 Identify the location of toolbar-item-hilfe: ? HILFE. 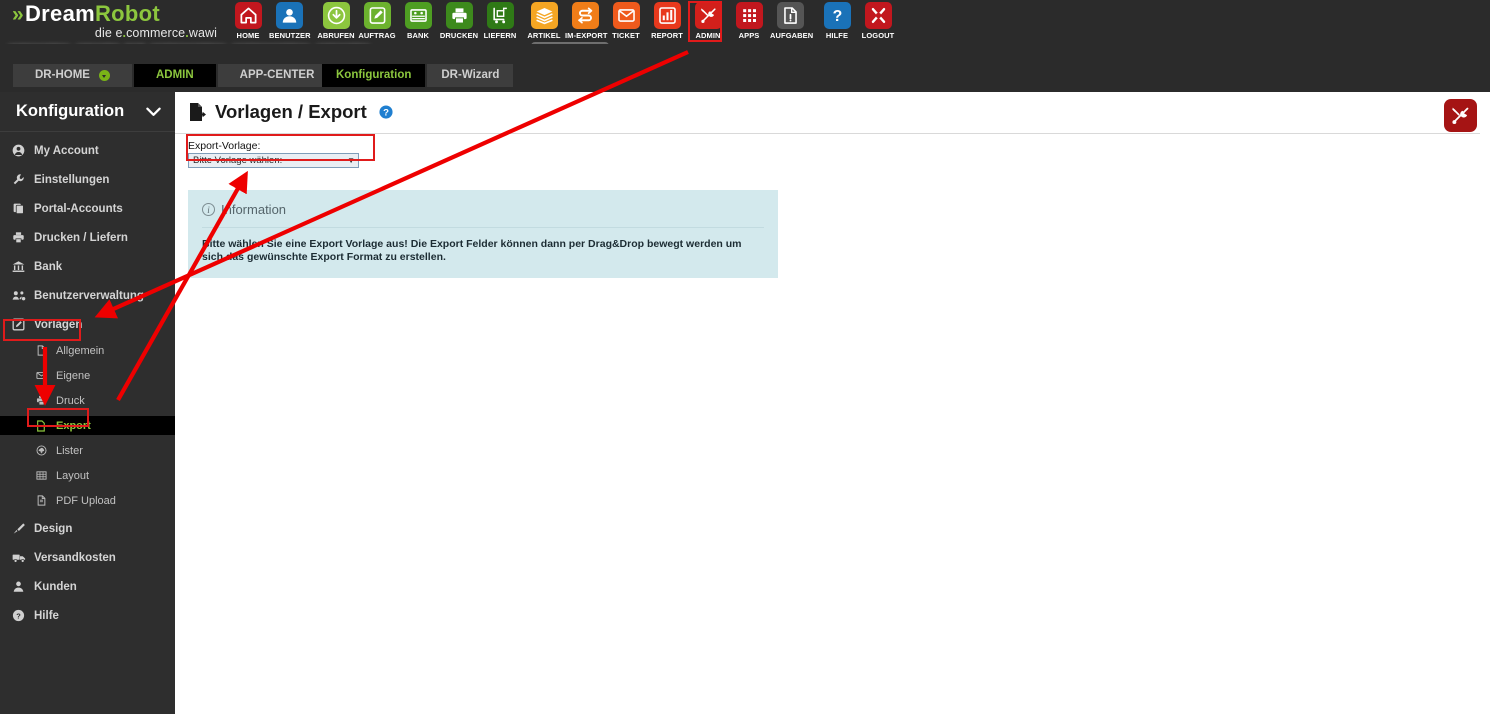
(837, 21).